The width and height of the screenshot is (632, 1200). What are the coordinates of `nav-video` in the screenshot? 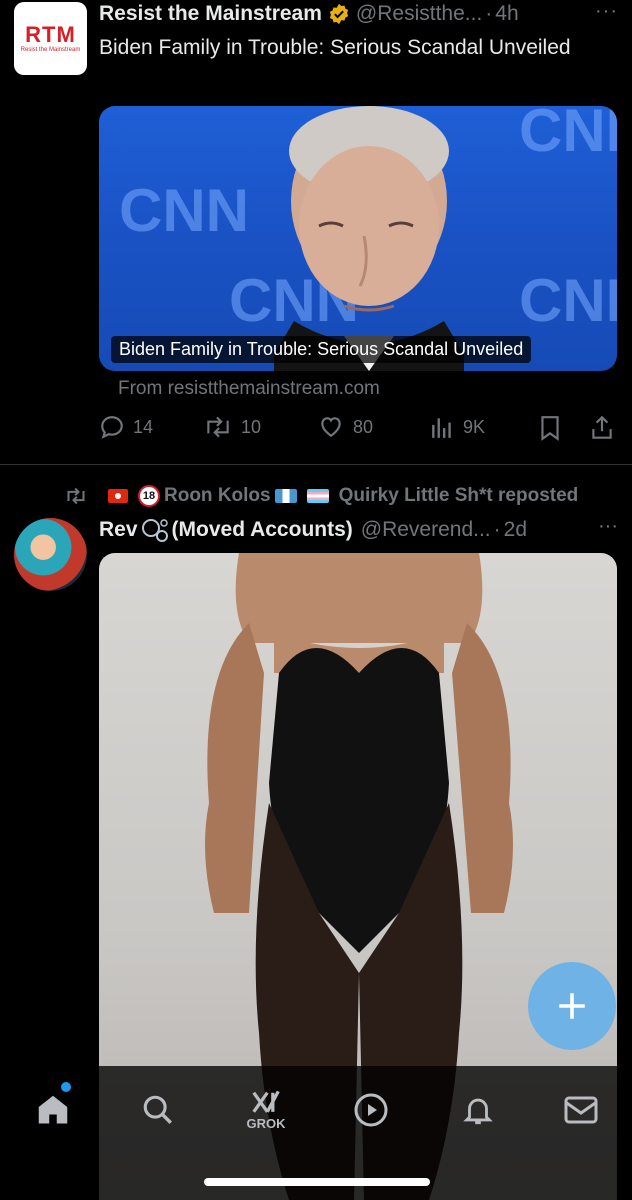 It's located at (371, 1110).